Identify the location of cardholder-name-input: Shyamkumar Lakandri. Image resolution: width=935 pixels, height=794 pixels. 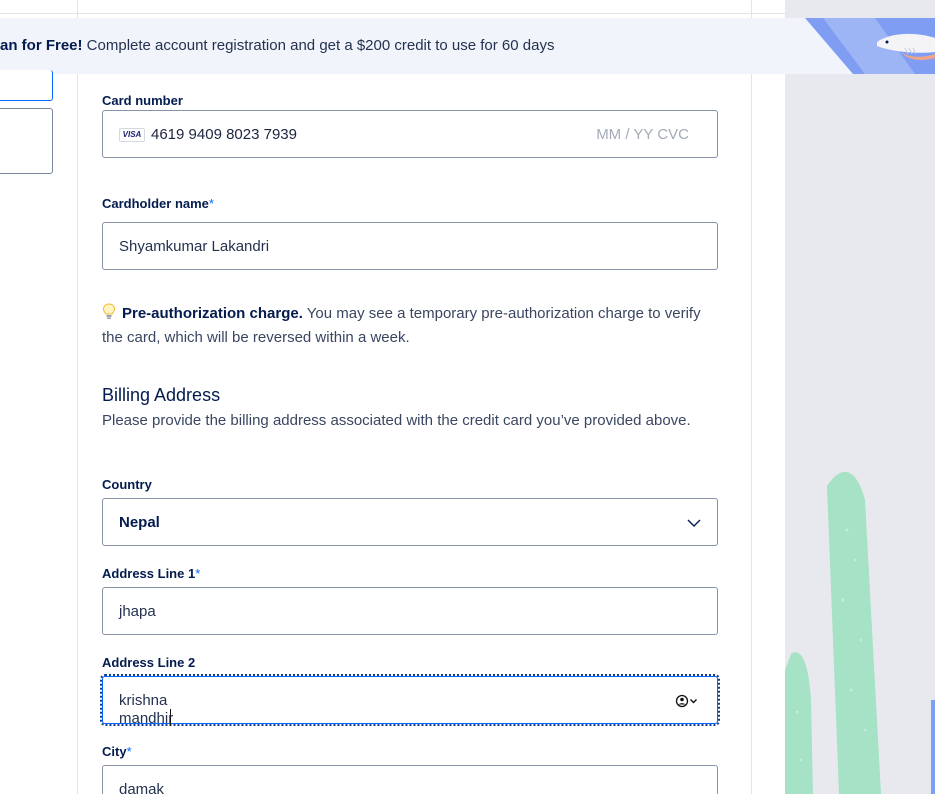
(410, 246).